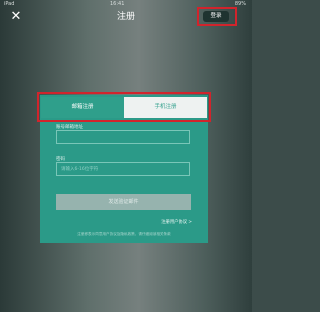 This screenshot has height=312, width=320. I want to click on password-input, so click(123, 169).